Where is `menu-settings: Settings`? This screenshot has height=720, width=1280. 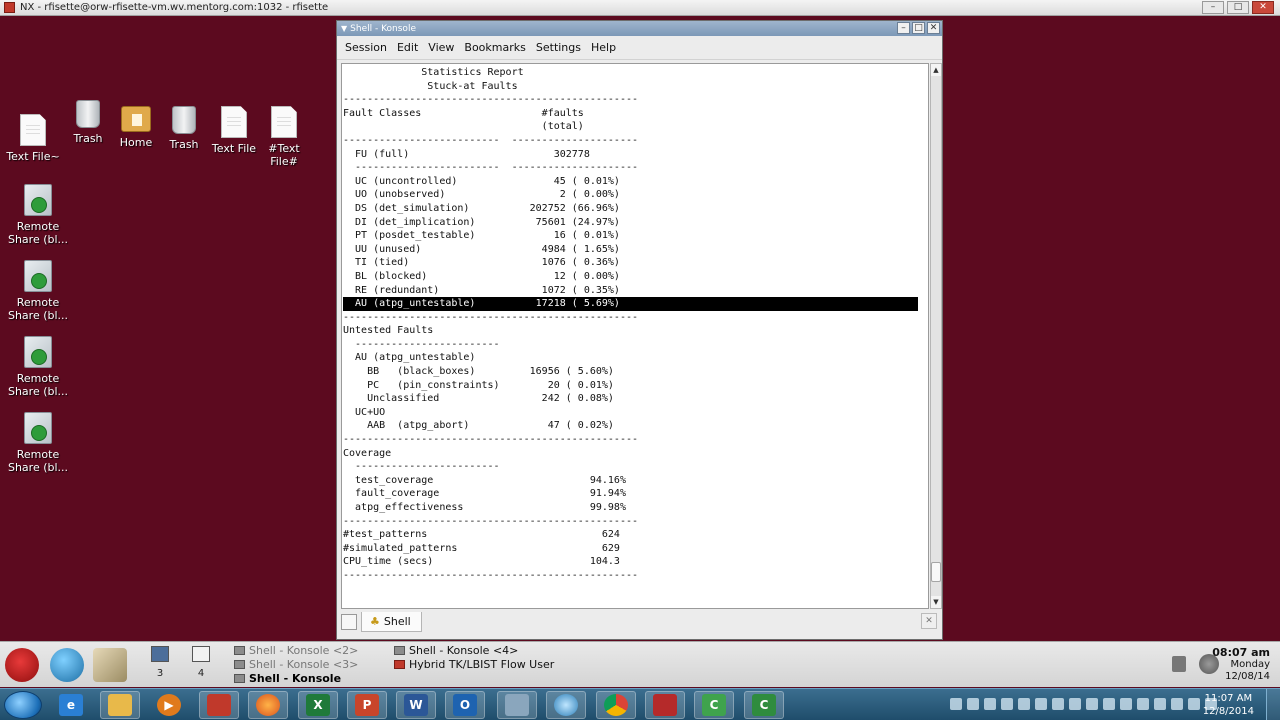 menu-settings: Settings is located at coordinates (558, 47).